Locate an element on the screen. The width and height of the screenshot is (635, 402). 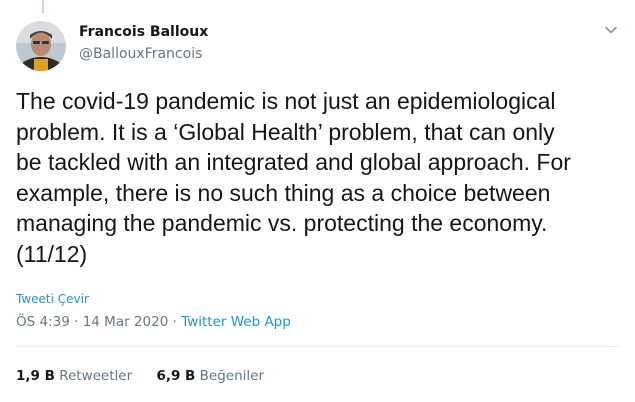
thread-connector-line is located at coordinates (43, 6).